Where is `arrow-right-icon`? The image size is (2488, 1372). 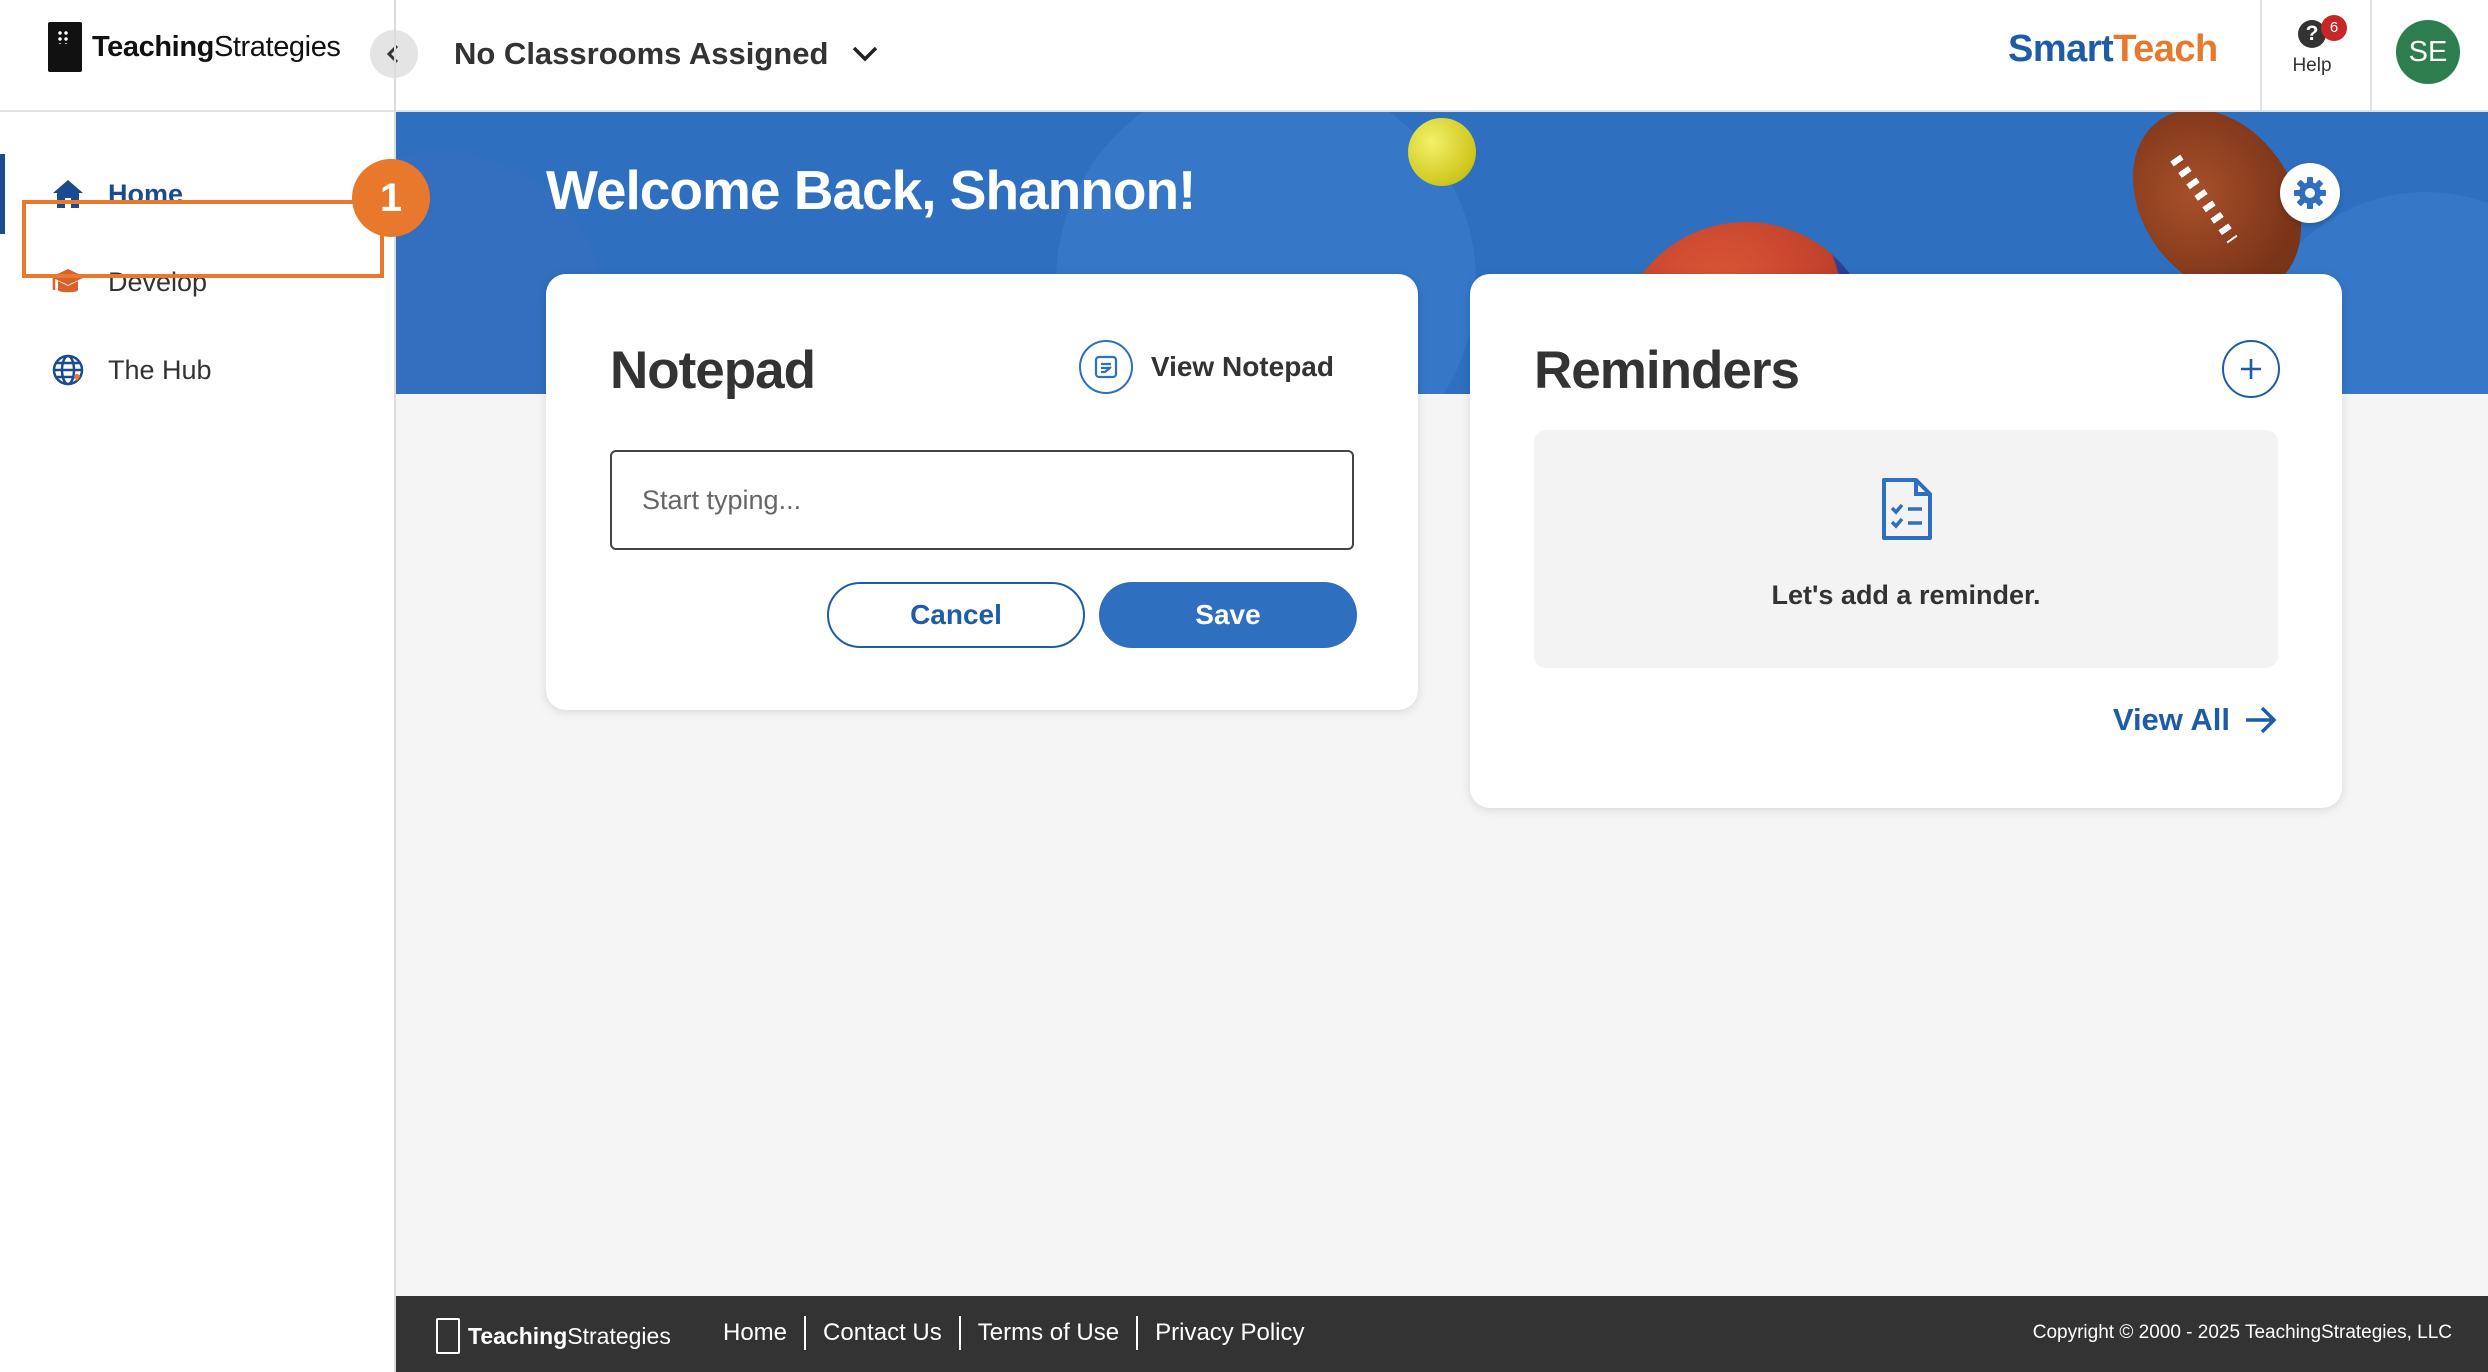
arrow-right-icon is located at coordinates (2261, 720).